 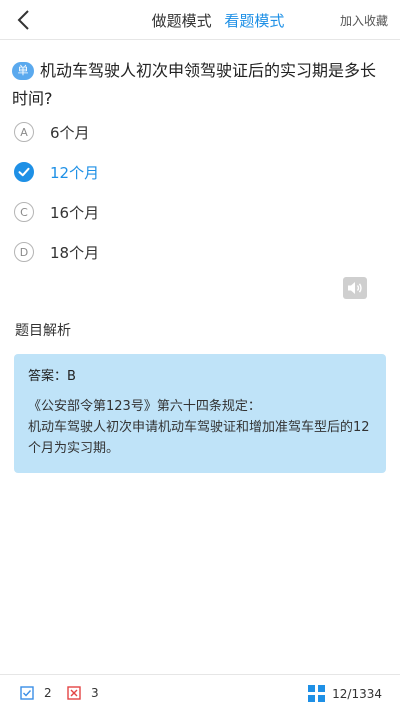 I want to click on option-c: C 16个月, so click(x=199, y=212).